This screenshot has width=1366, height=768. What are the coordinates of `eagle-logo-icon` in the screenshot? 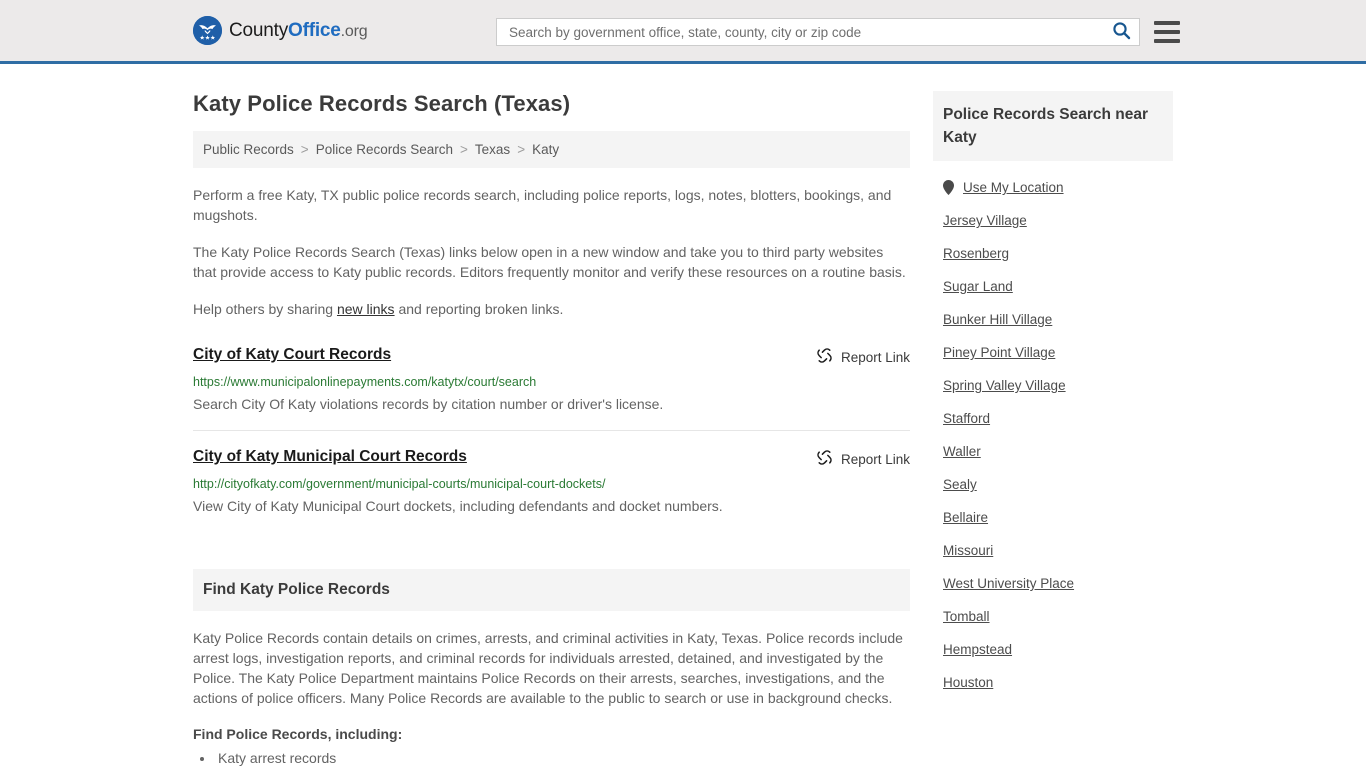 It's located at (207, 30).